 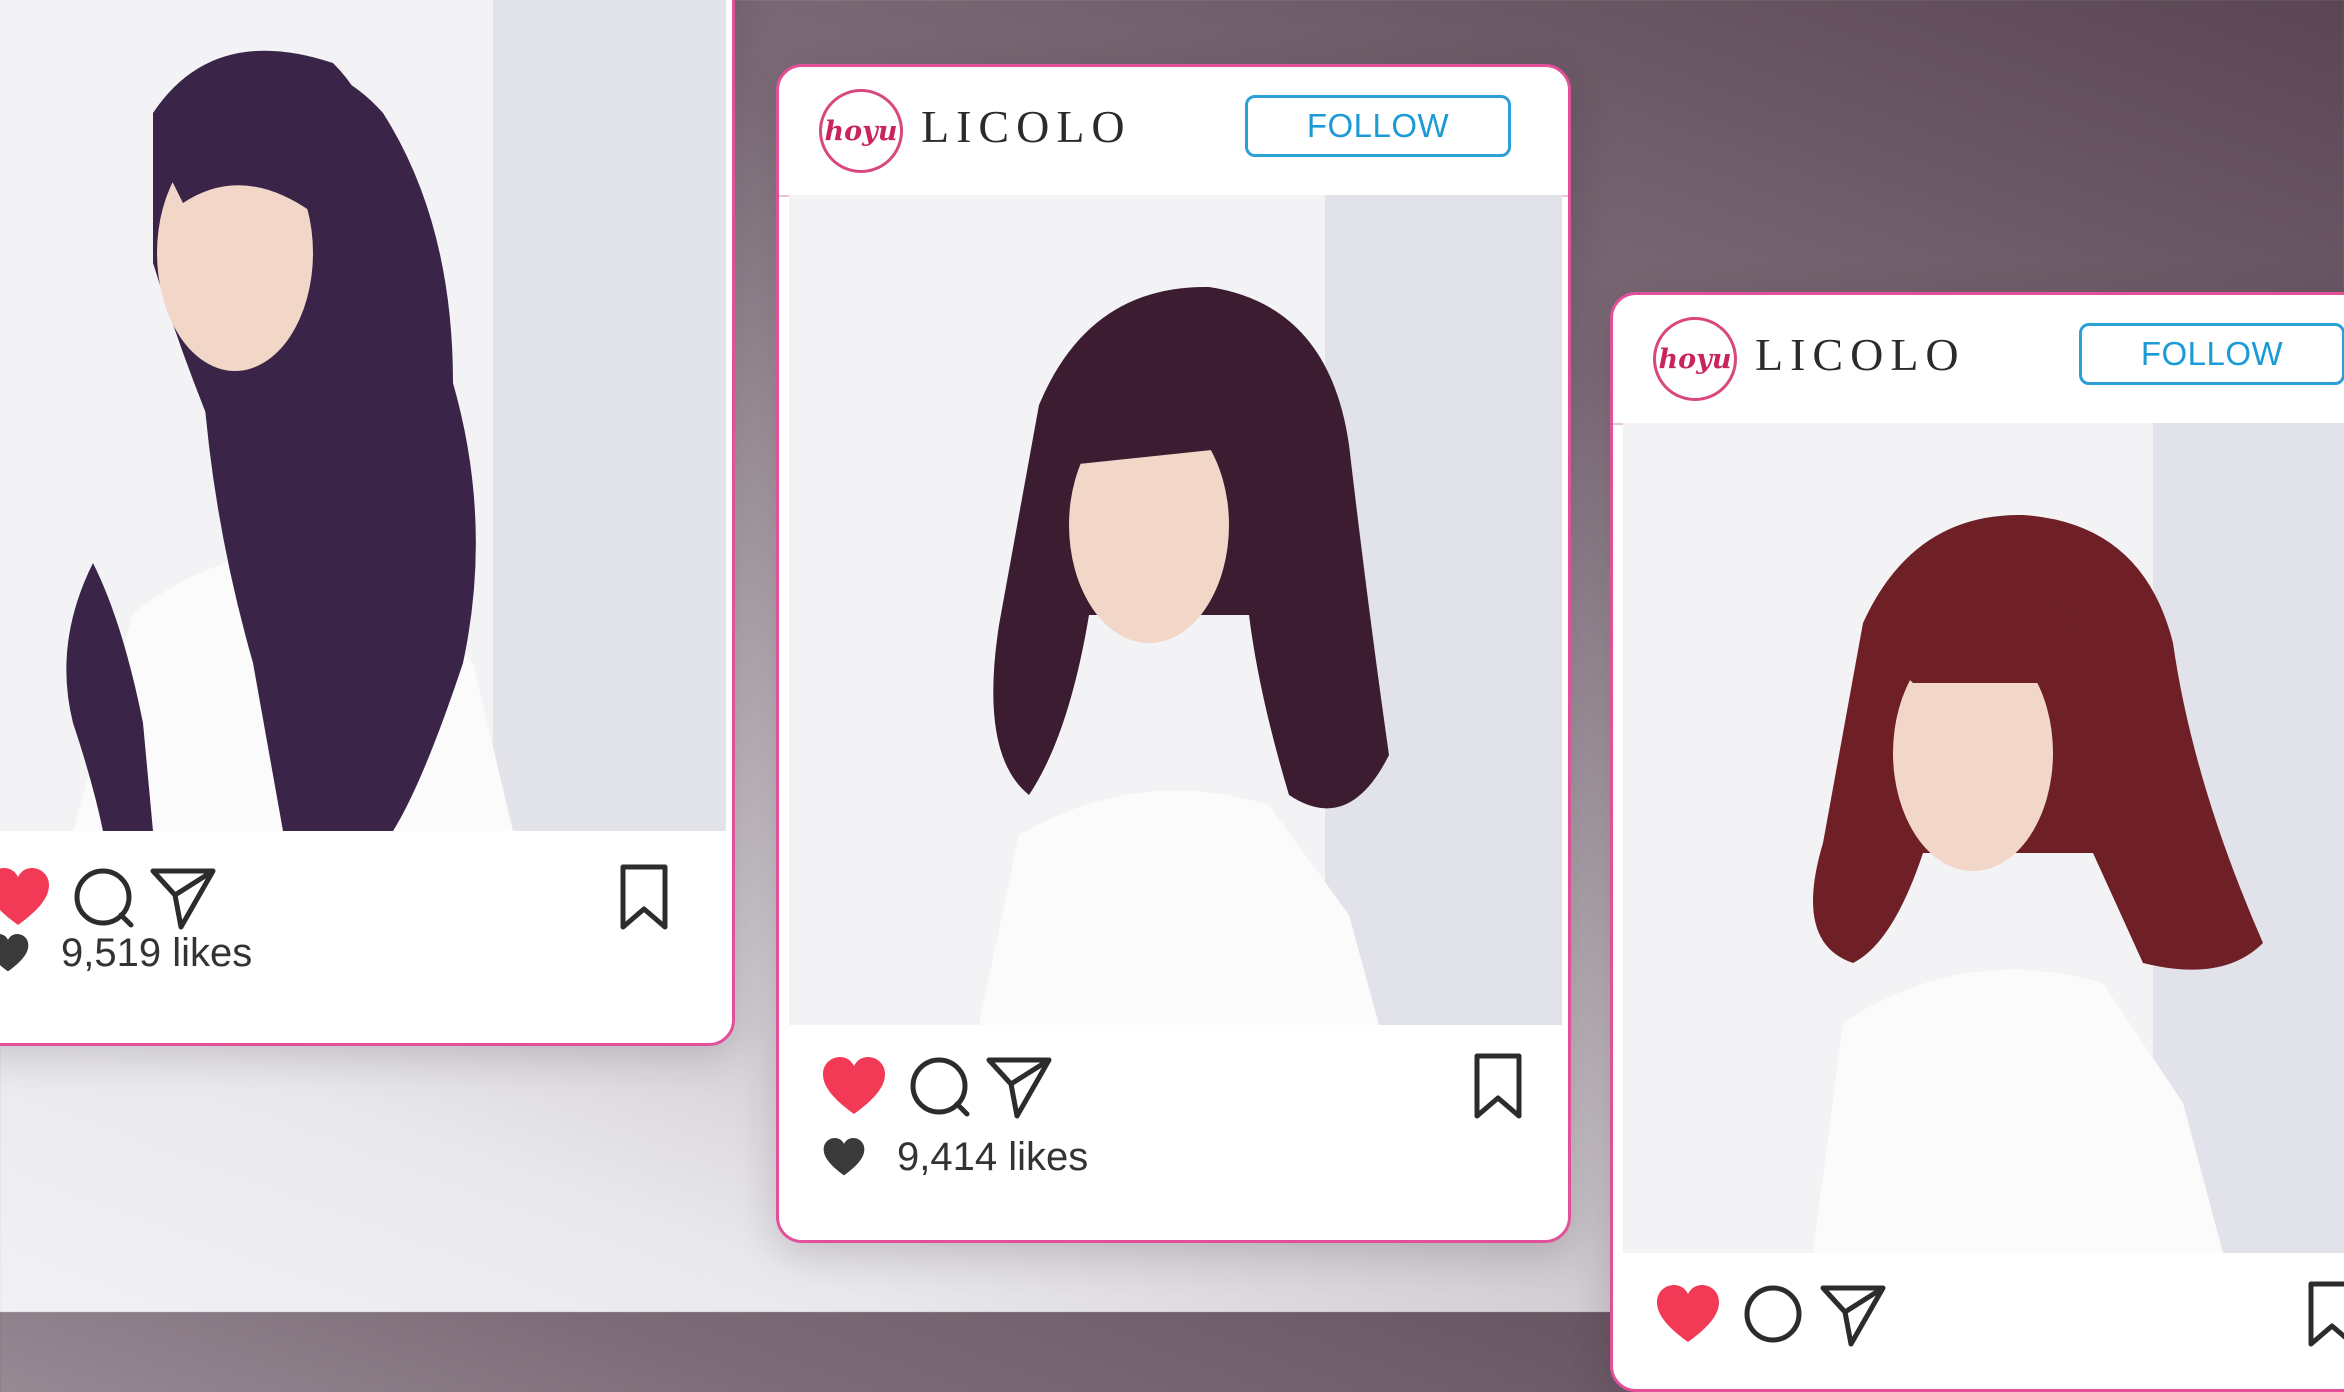 What do you see at coordinates (993, 1156) in the screenshot?
I see `likes-count: 9,414 likes` at bounding box center [993, 1156].